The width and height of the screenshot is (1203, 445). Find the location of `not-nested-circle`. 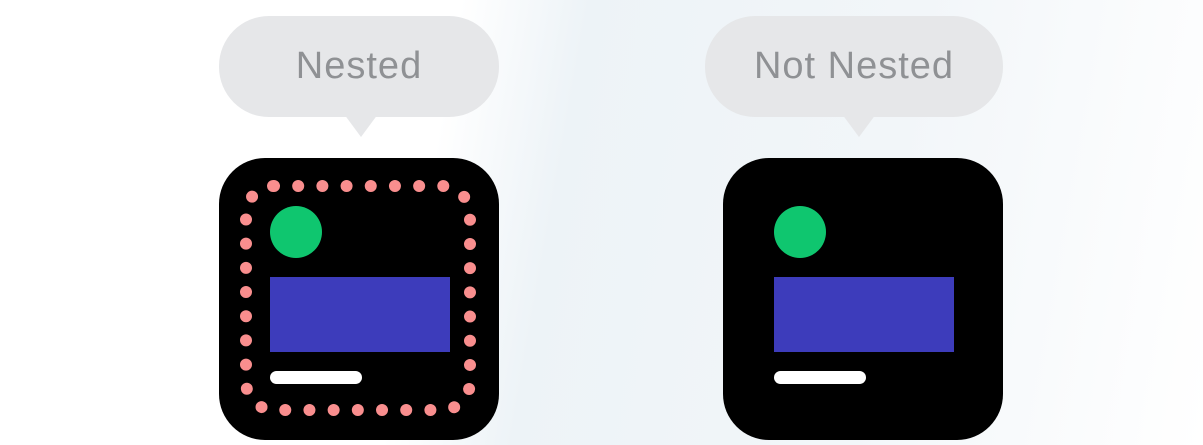

not-nested-circle is located at coordinates (800, 232).